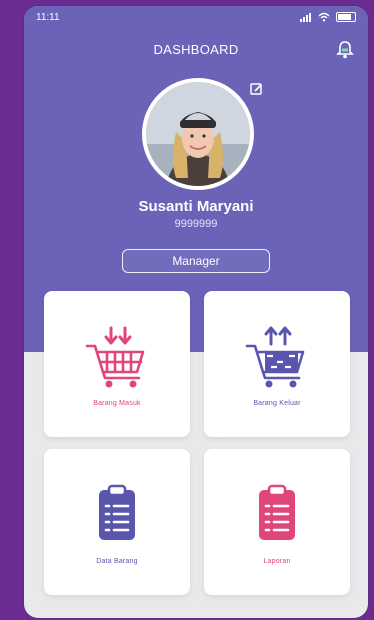 This screenshot has width=374, height=620. What do you see at coordinates (324, 17) in the screenshot?
I see `wifi-icon` at bounding box center [324, 17].